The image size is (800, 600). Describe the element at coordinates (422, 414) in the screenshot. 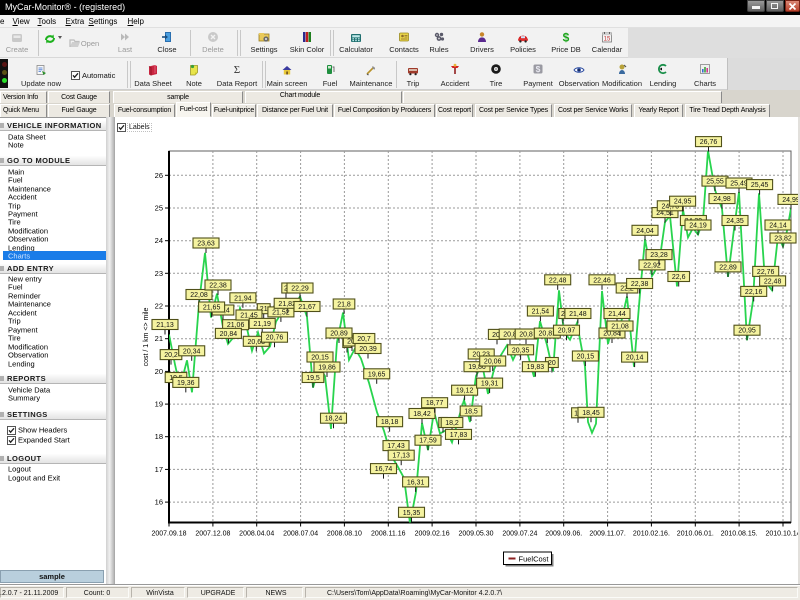

I see `svg-text: 18,42` at that location.